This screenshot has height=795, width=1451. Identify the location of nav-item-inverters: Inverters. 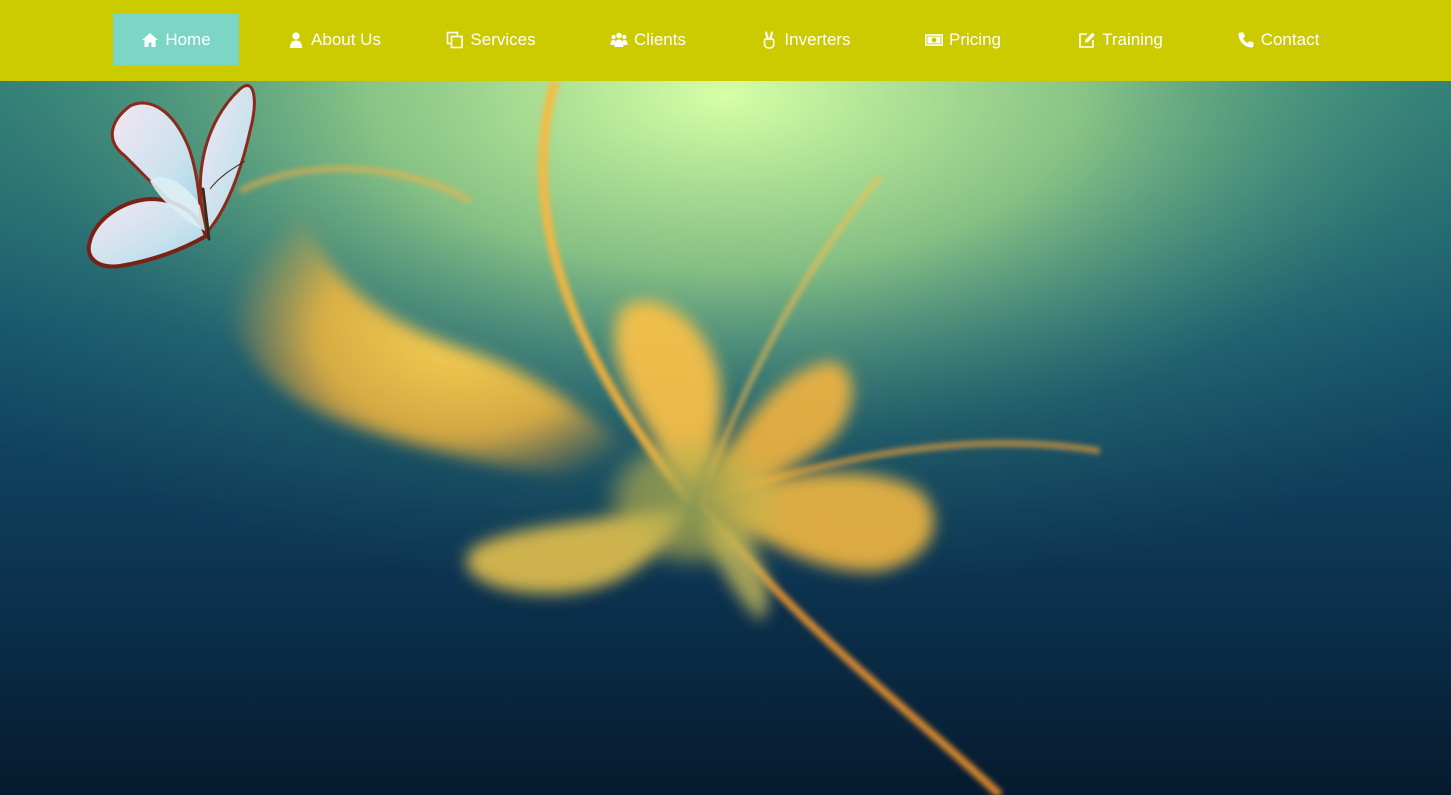
(805, 39).